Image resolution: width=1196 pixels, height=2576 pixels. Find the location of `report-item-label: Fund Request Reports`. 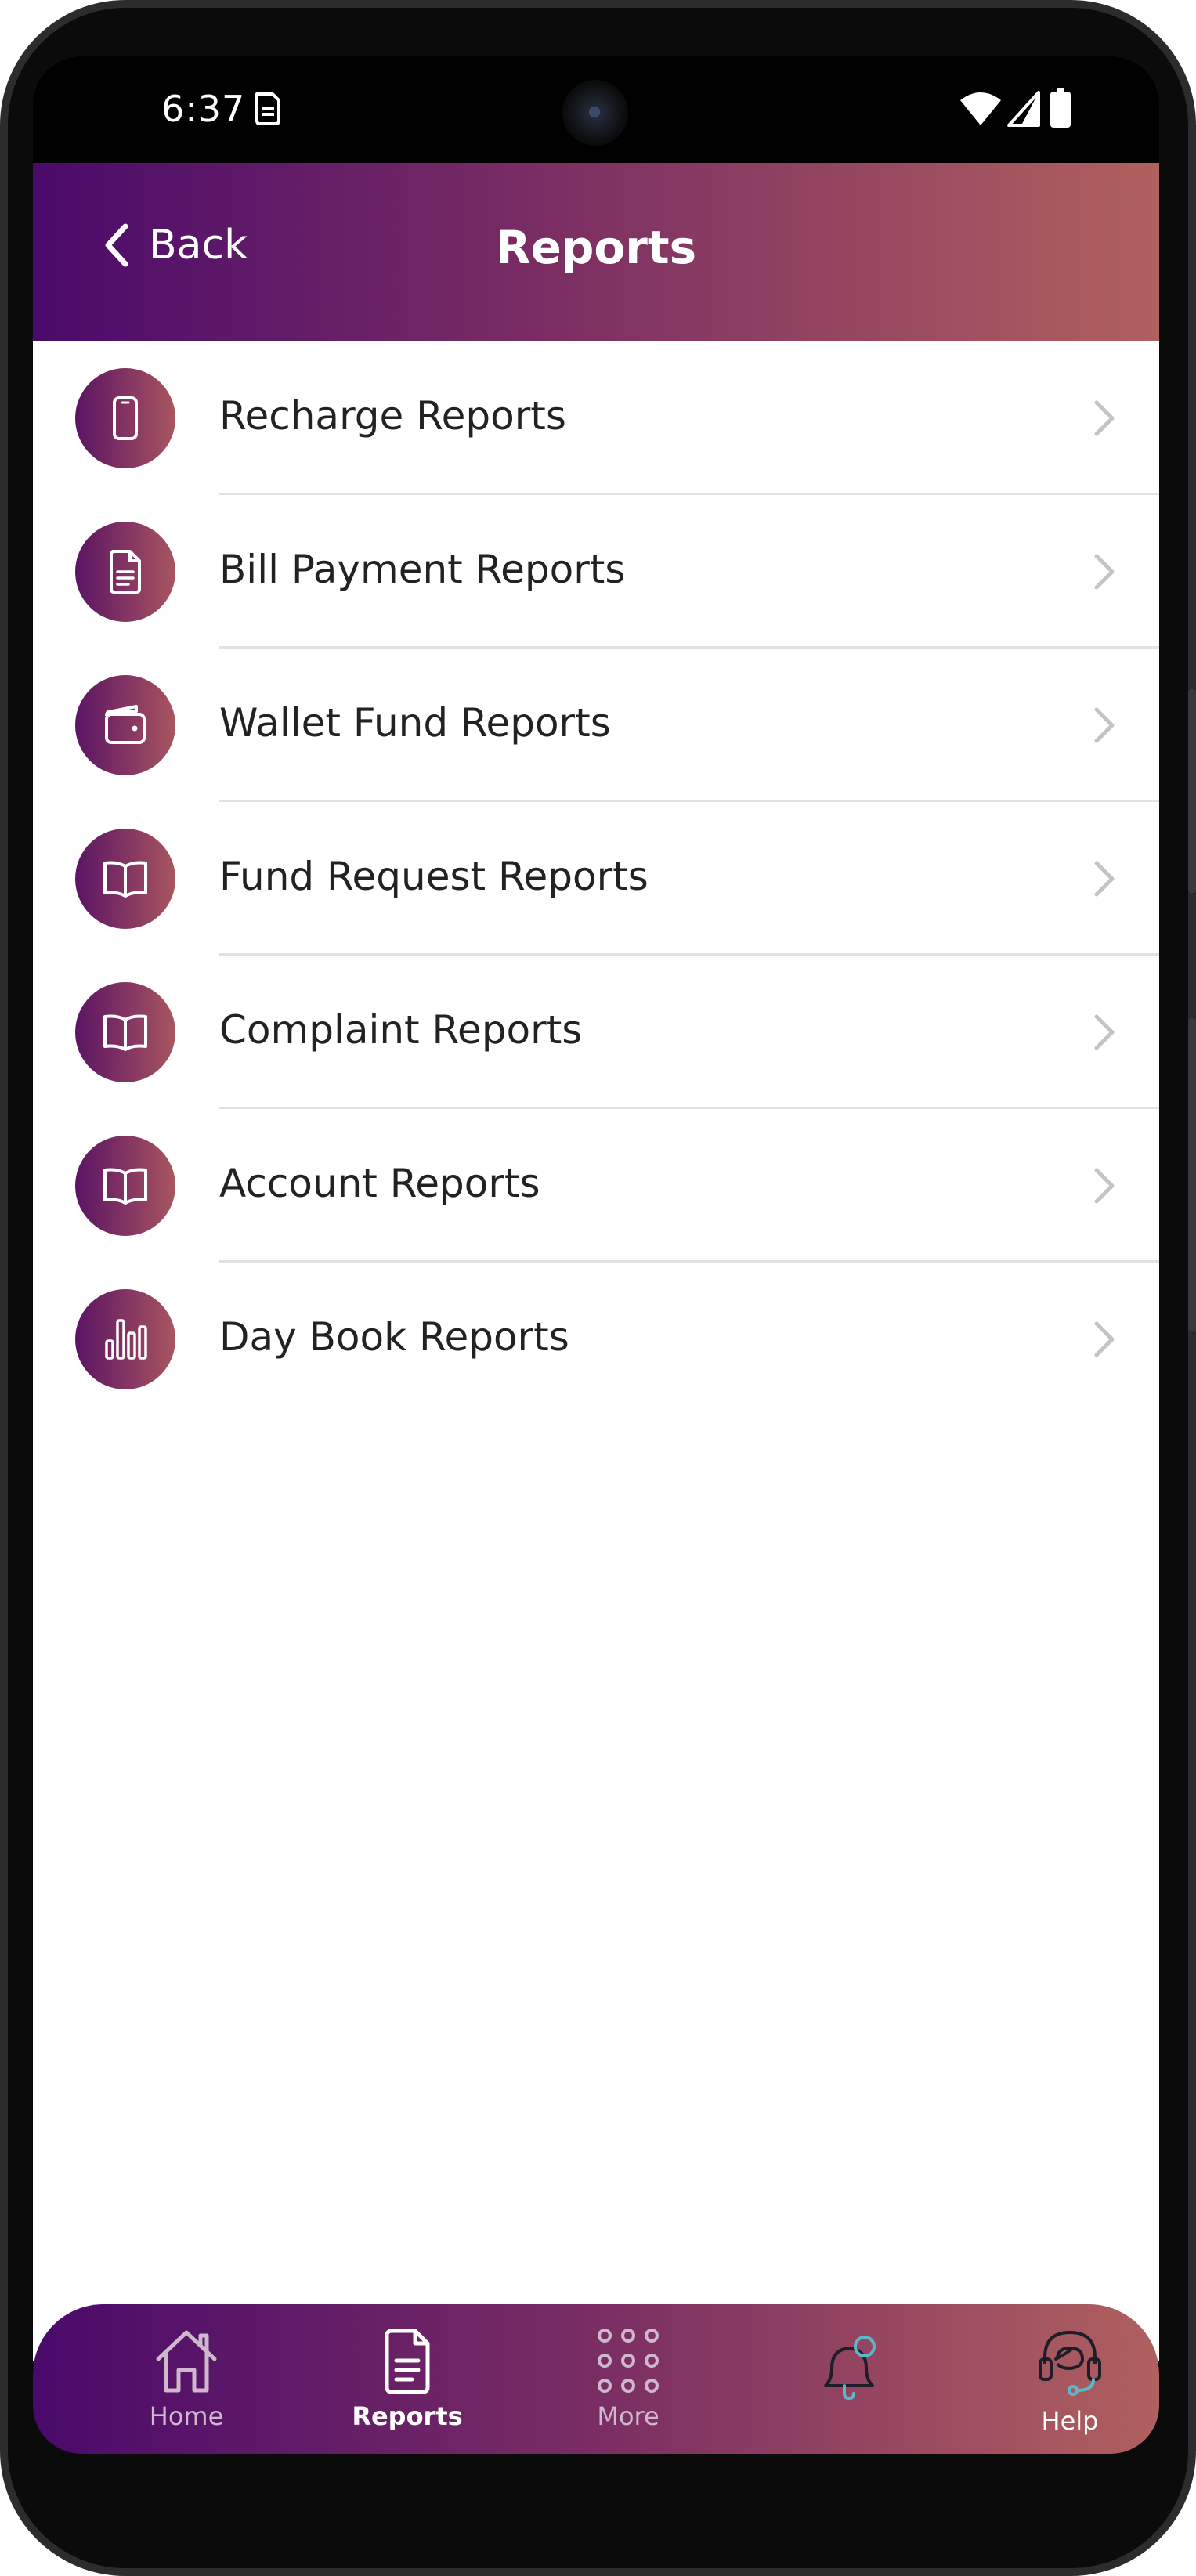

report-item-label: Fund Request Reports is located at coordinates (434, 876).